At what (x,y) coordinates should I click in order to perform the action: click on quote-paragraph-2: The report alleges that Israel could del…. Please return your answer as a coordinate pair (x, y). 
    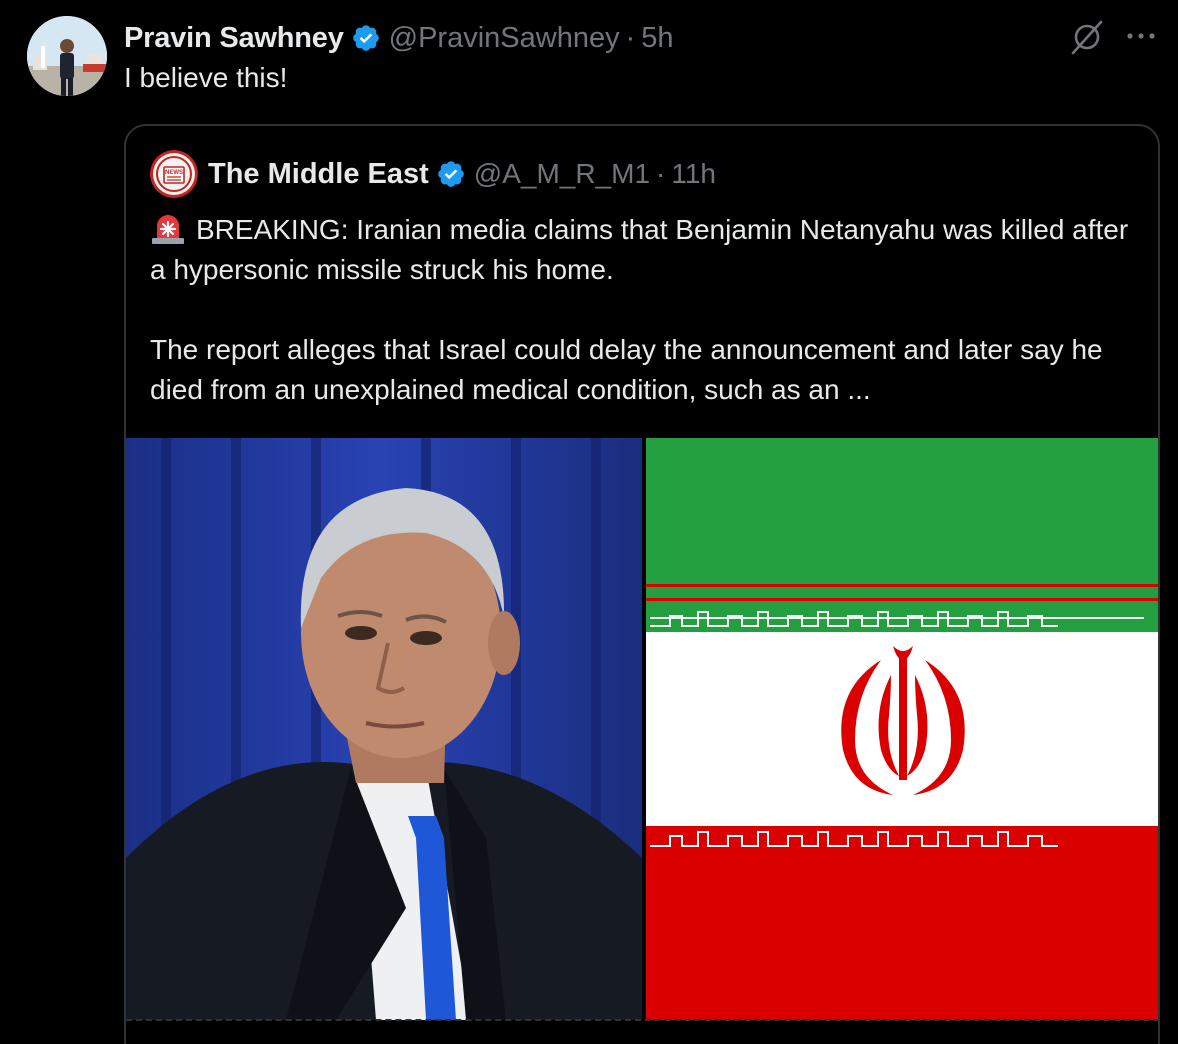
    Looking at the image, I should click on (626, 369).